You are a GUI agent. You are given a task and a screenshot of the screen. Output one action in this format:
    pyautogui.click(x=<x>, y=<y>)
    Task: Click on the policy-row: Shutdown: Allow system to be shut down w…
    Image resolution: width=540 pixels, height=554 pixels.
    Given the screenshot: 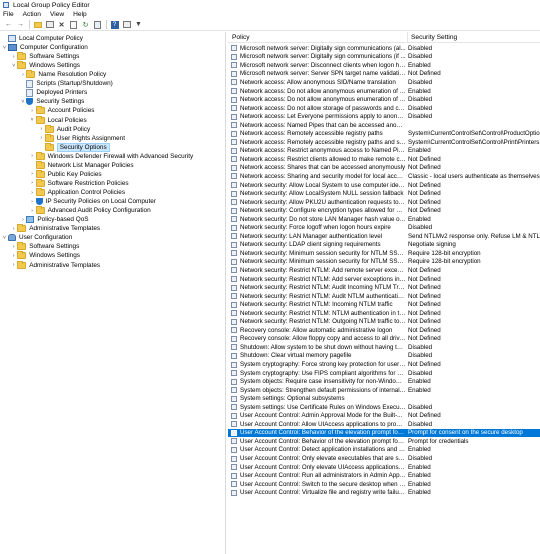 What is the action you would take?
    pyautogui.click(x=384, y=347)
    